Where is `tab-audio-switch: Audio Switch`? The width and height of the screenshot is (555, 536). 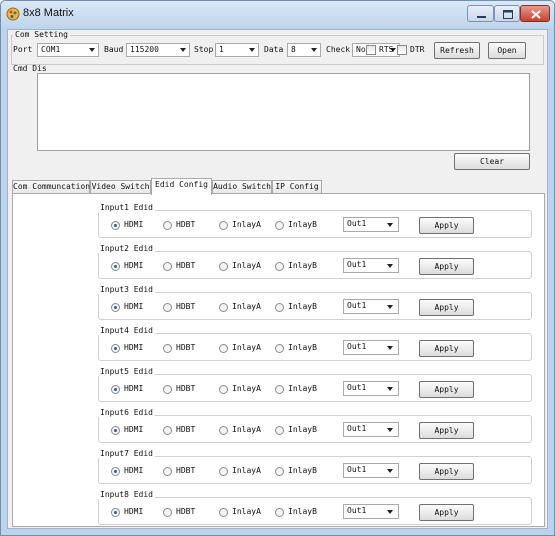 tab-audio-switch: Audio Switch is located at coordinates (242, 187).